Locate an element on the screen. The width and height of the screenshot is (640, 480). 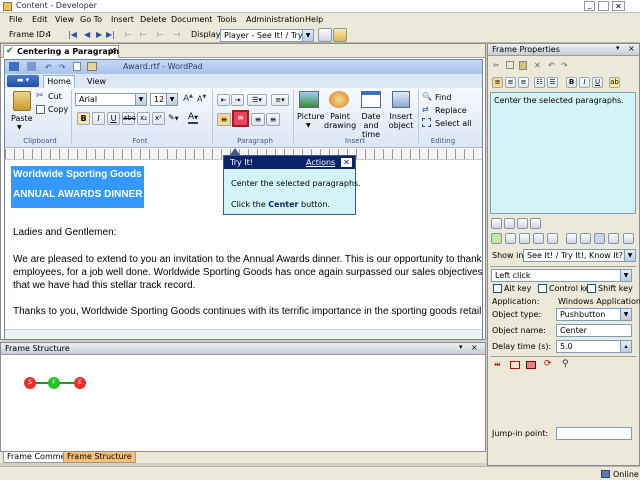
next-frame-icon: ▶ is located at coordinates (99, 34).